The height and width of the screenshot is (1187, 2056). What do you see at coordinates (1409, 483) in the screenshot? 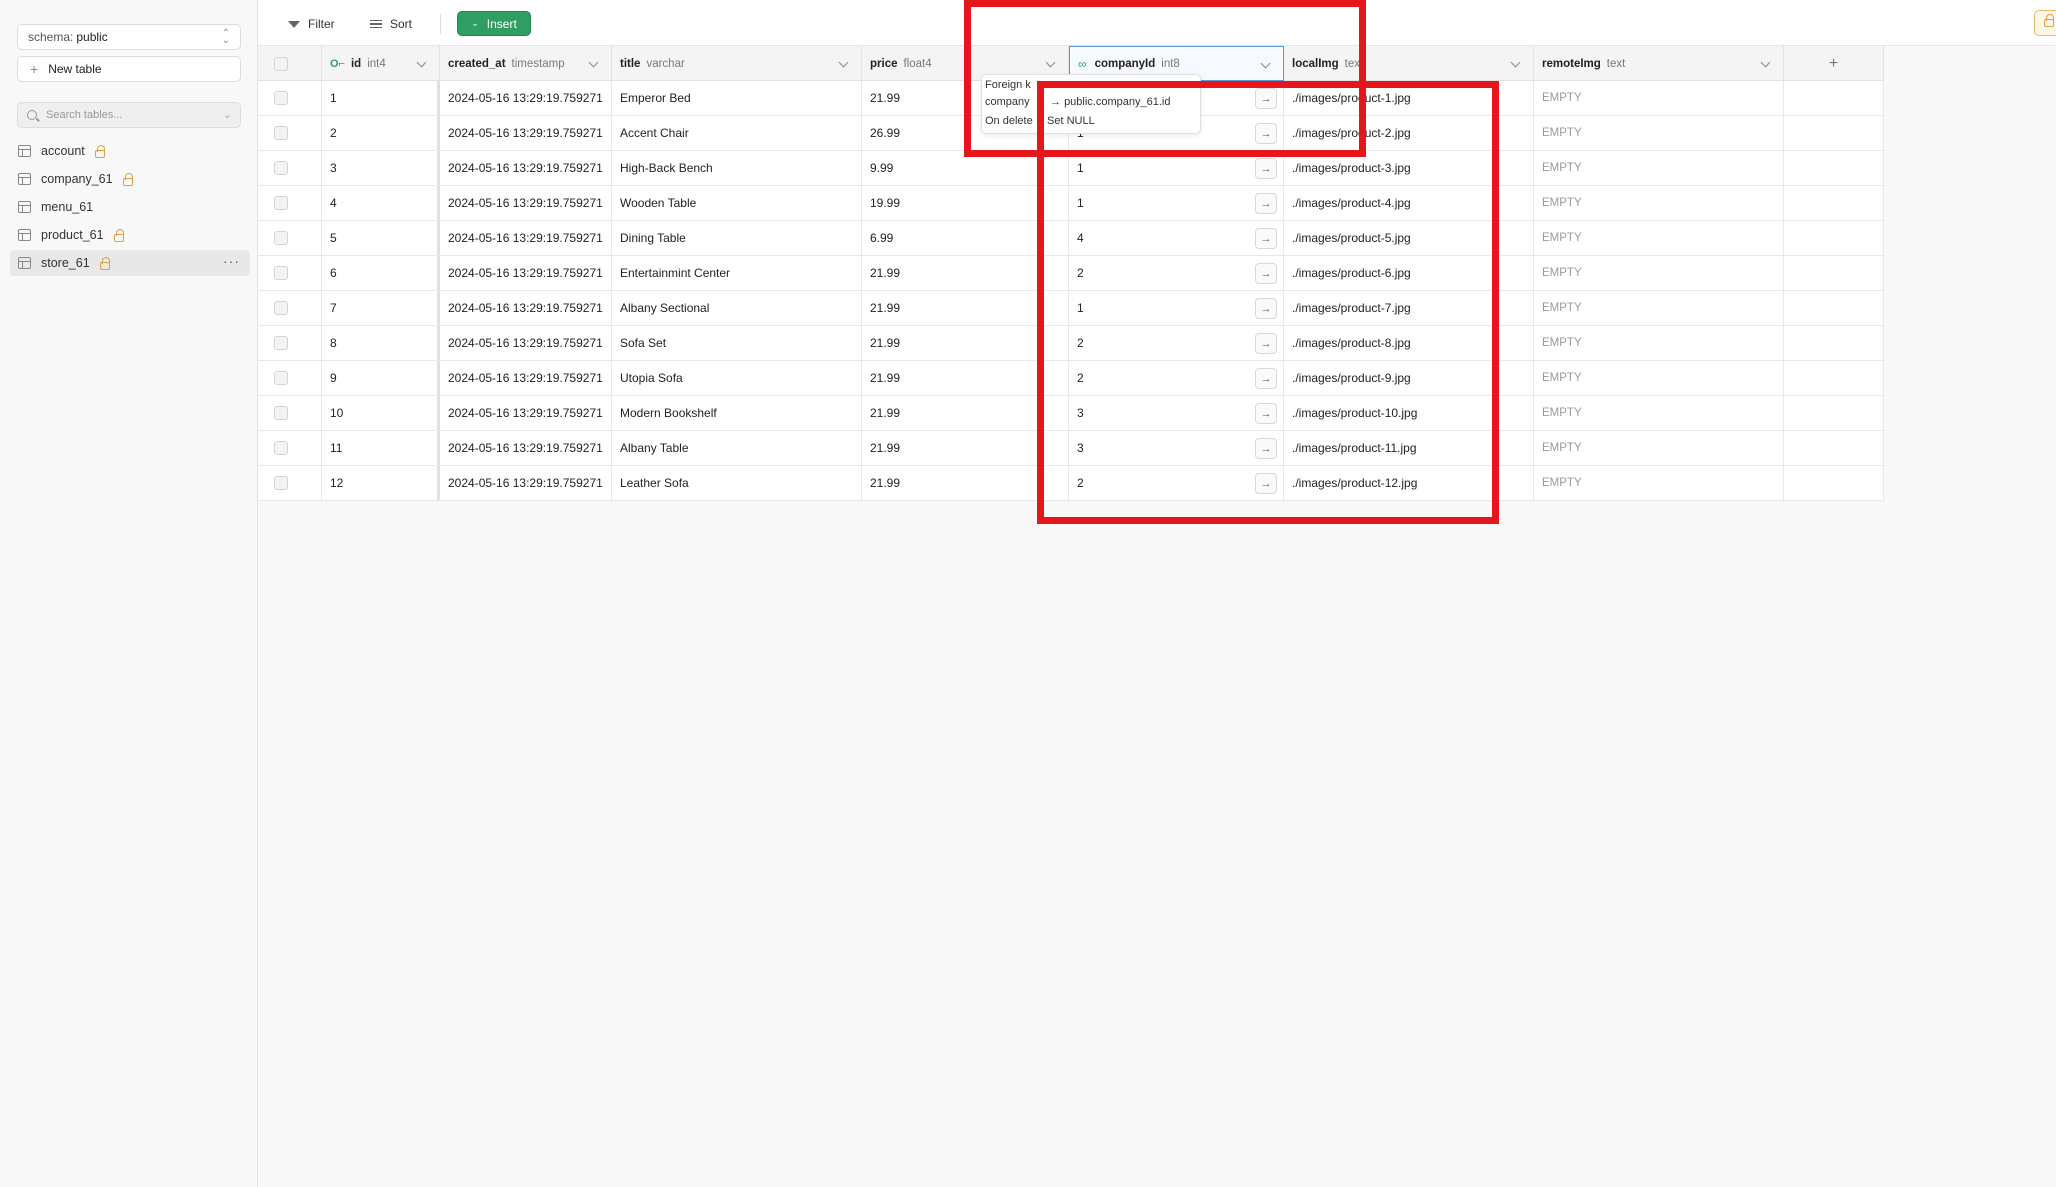
I see `table-cell: ./images/product-12.jpg` at bounding box center [1409, 483].